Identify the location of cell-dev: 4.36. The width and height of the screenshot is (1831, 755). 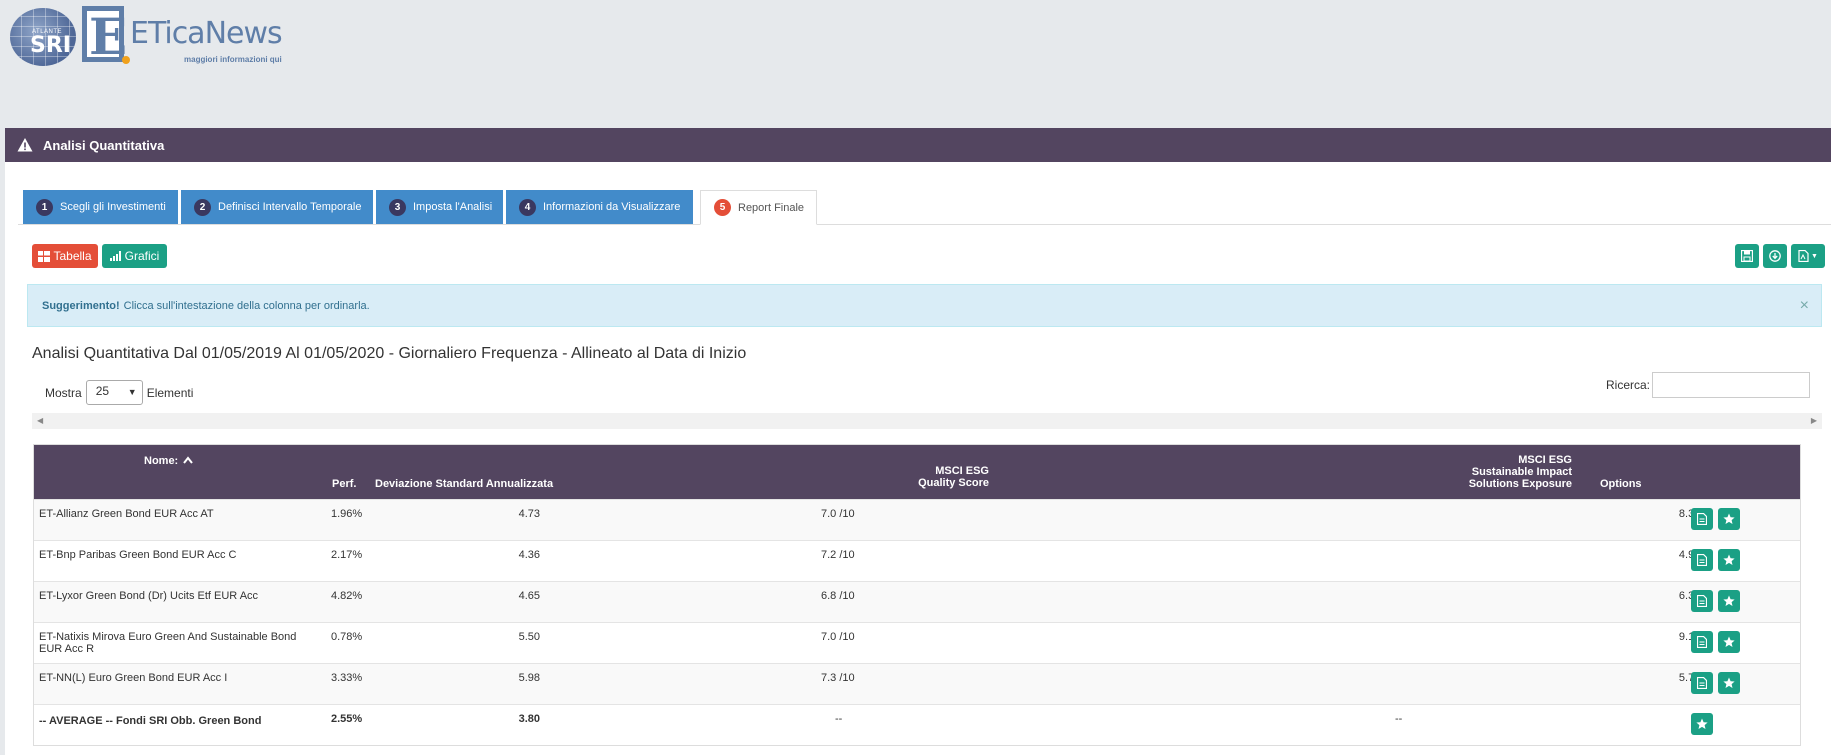
(529, 555).